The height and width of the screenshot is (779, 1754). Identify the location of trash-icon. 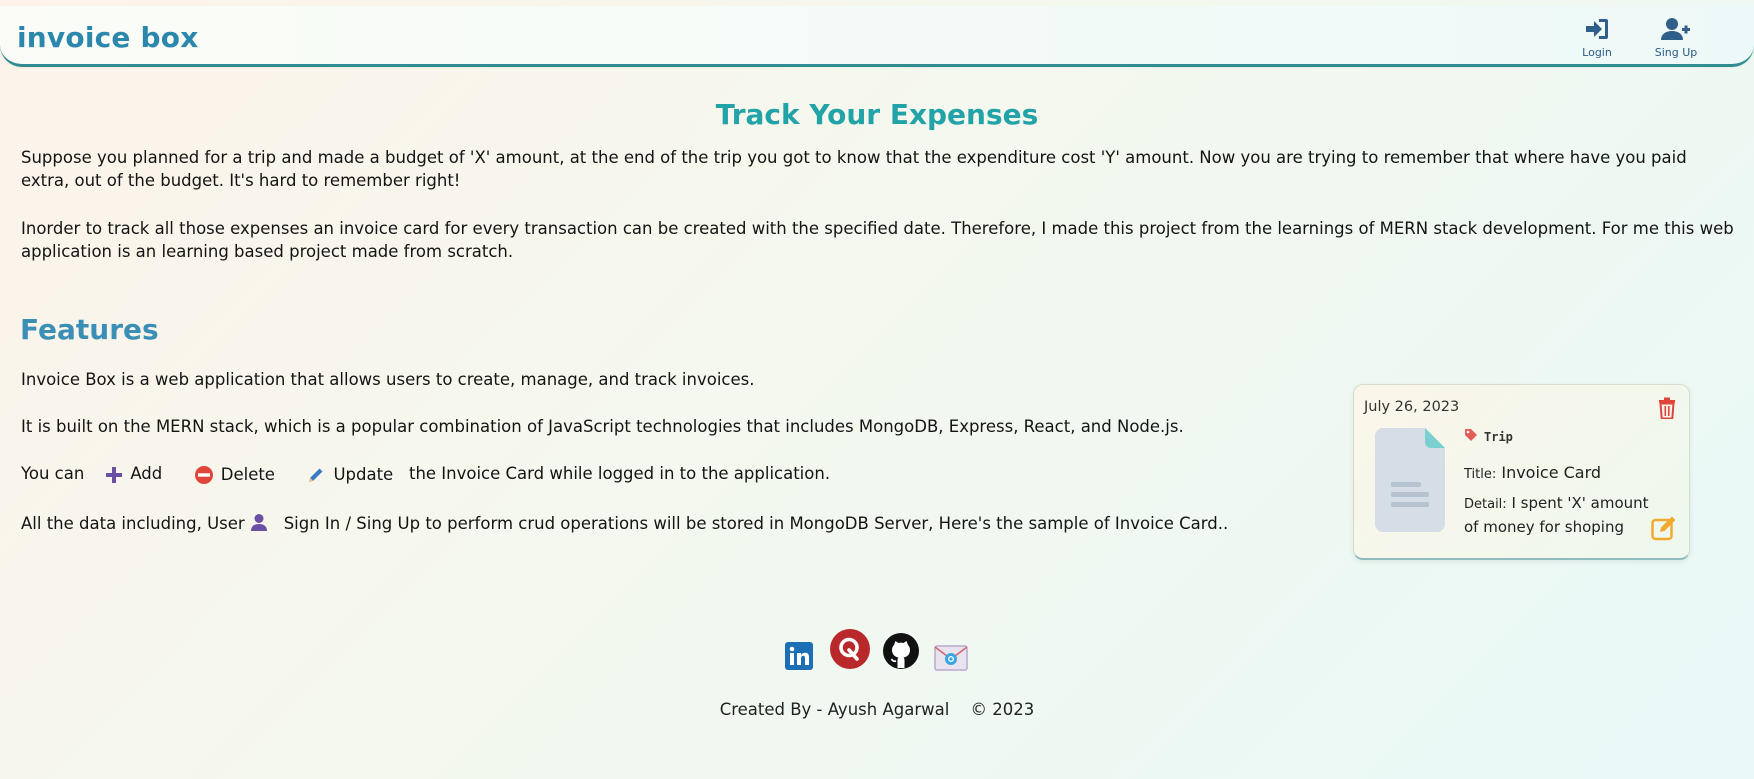
(1667, 410).